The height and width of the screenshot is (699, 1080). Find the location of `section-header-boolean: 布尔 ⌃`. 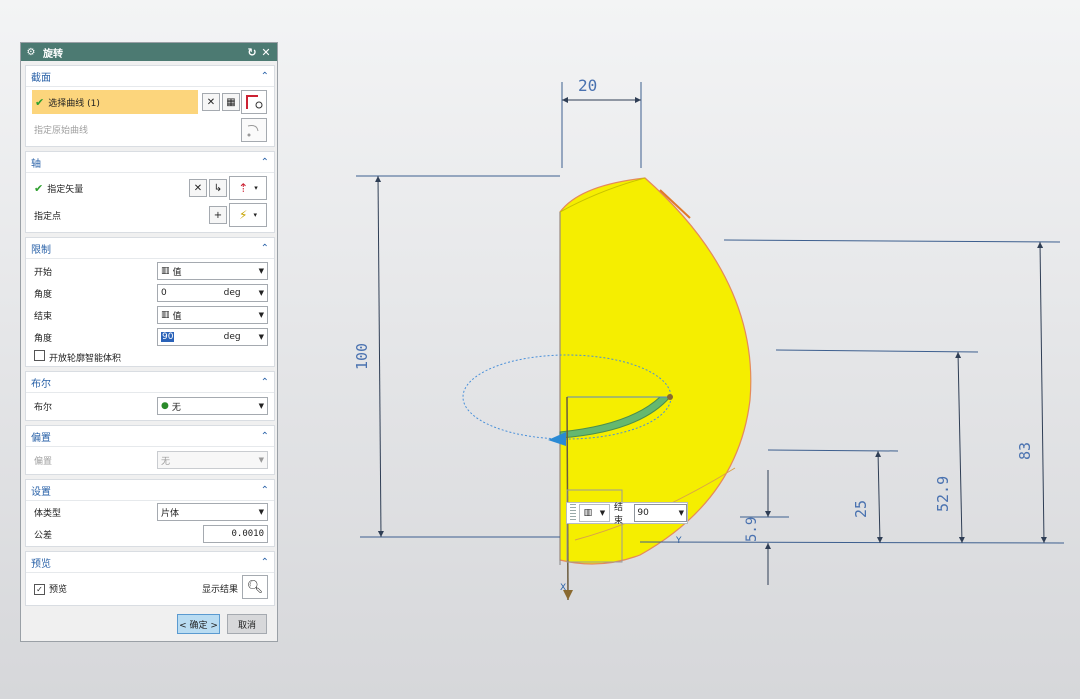

section-header-boolean: 布尔 ⌃ is located at coordinates (150, 382).